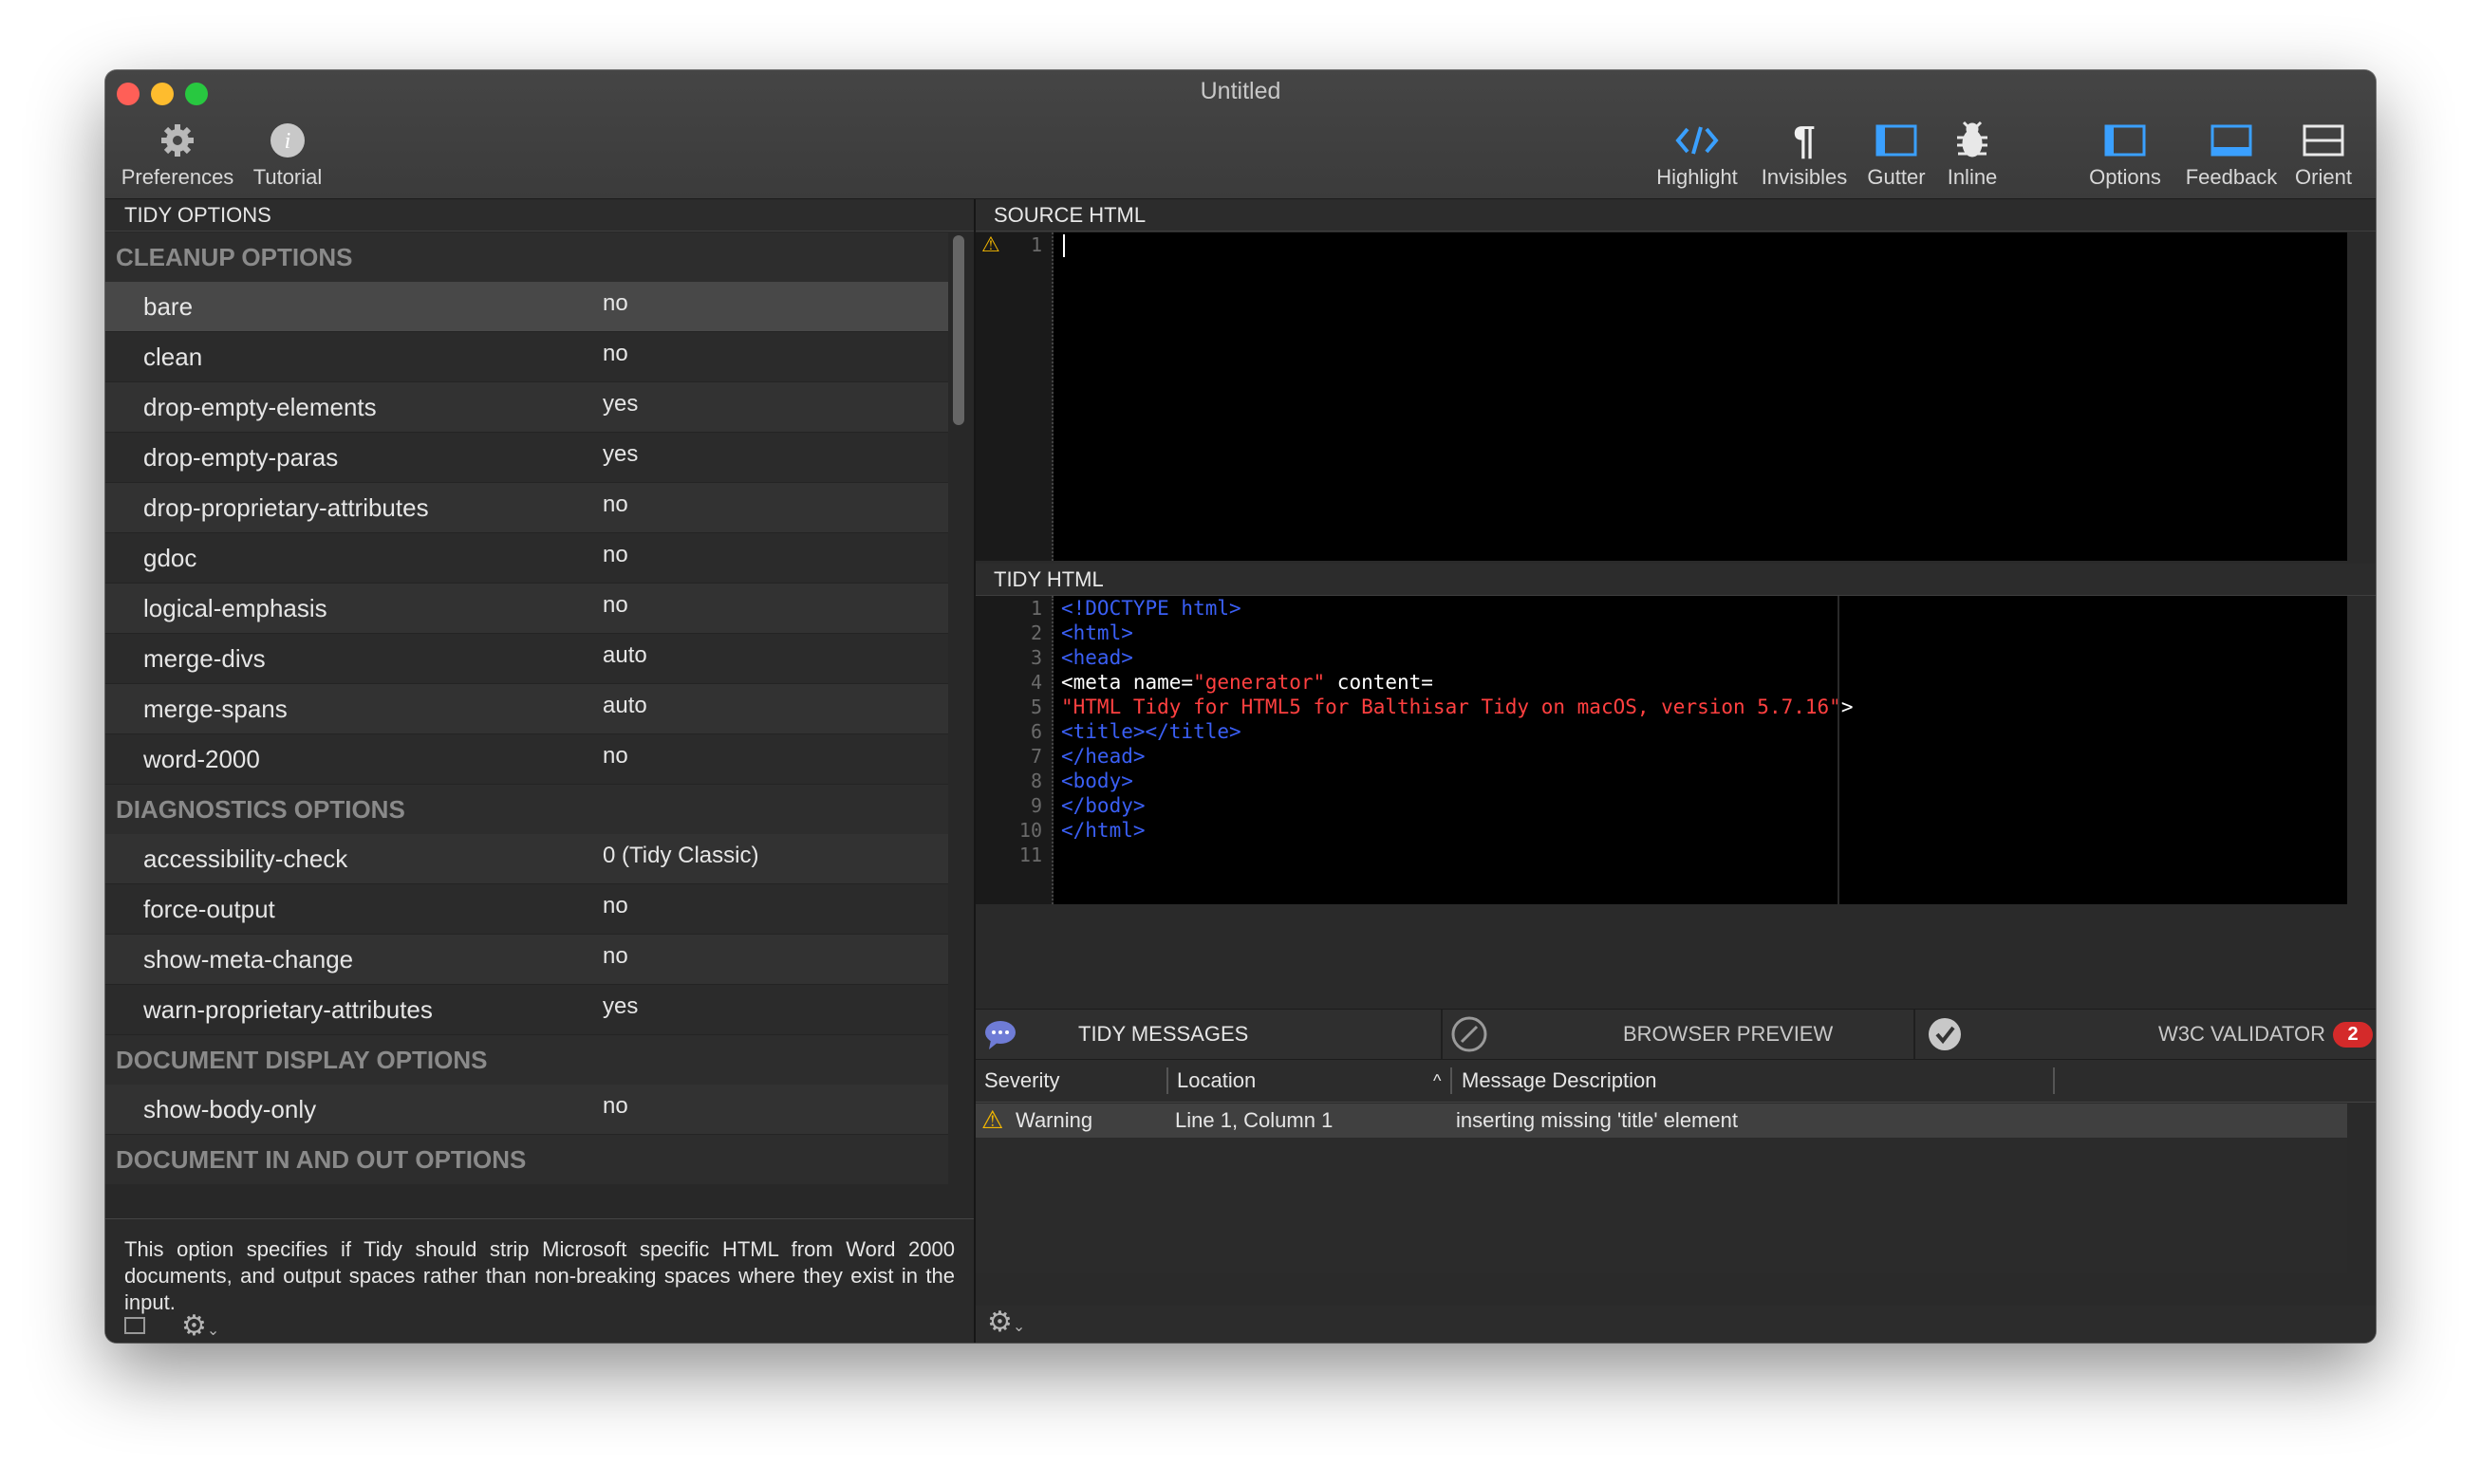  I want to click on option-name: drop-proprietary-attributes, so click(286, 507).